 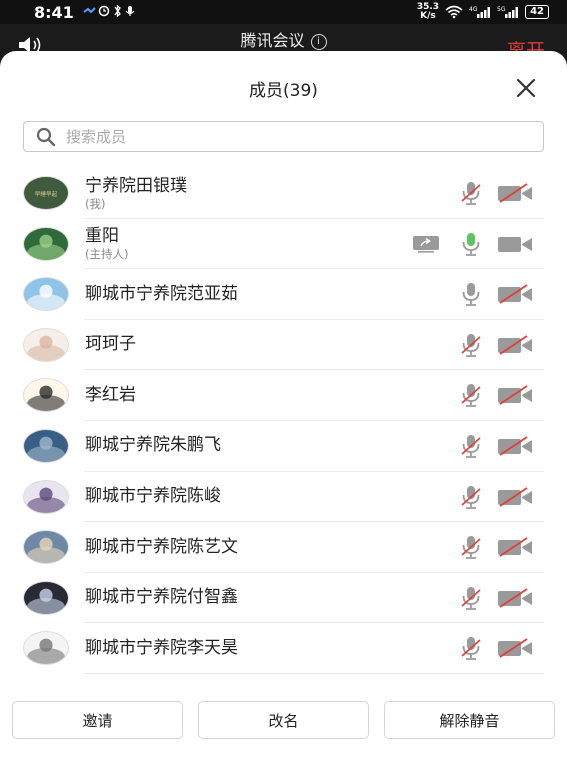 What do you see at coordinates (283, 244) in the screenshot?
I see `member-row: 重阳 (主持人)` at bounding box center [283, 244].